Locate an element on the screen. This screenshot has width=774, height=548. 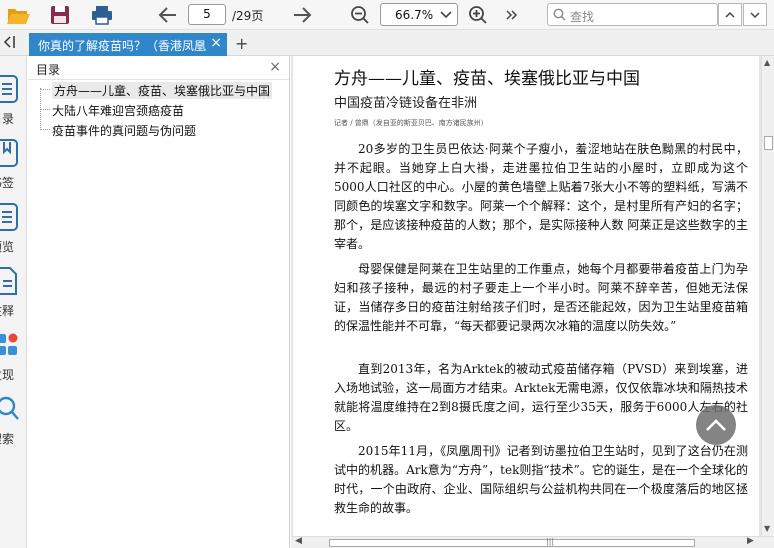
arrow-left-icon is located at coordinates (168, 15).